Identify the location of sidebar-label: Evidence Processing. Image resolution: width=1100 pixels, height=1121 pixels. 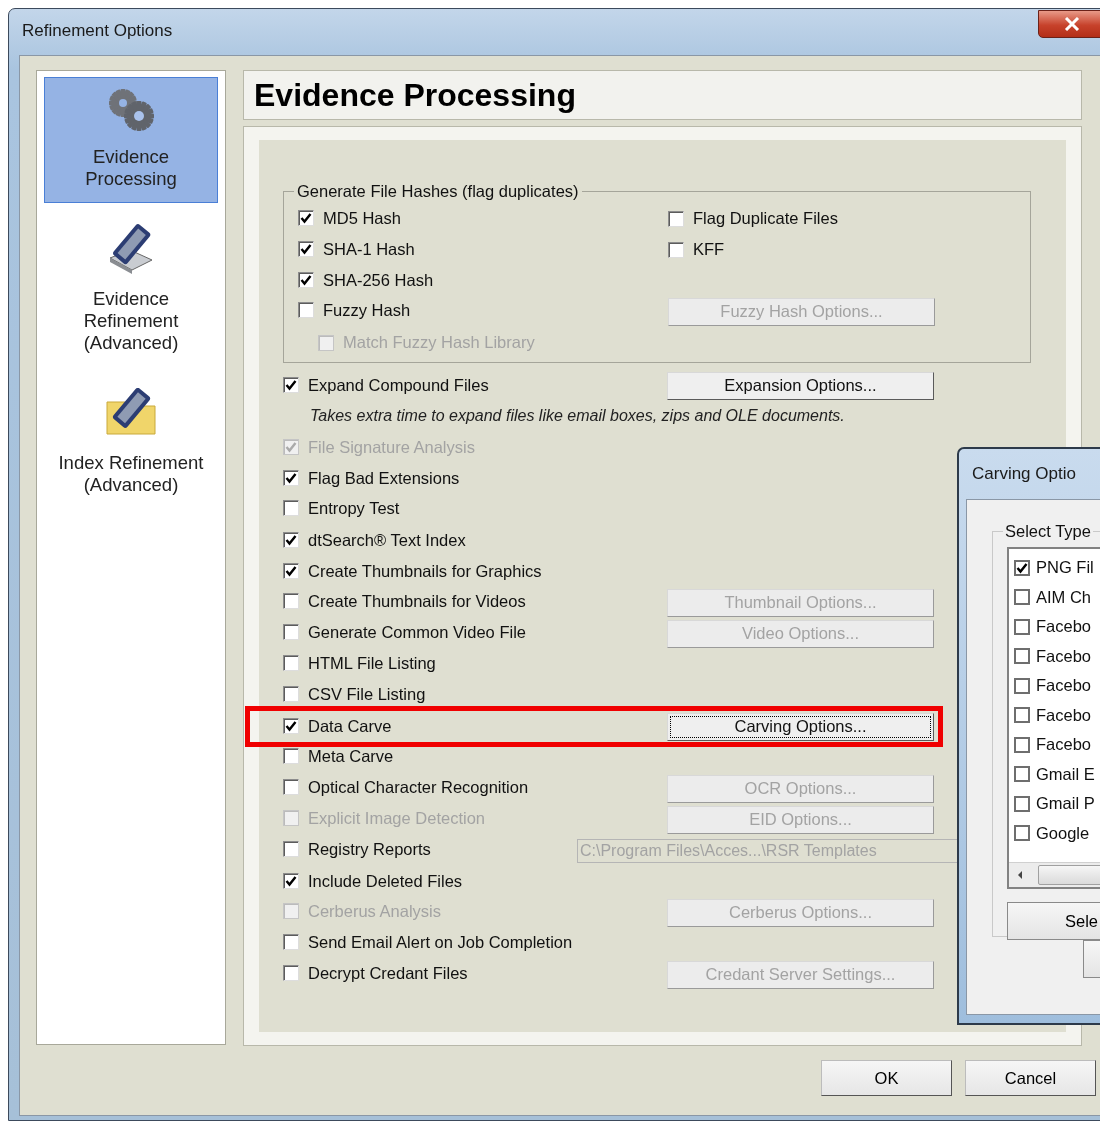
(131, 168).